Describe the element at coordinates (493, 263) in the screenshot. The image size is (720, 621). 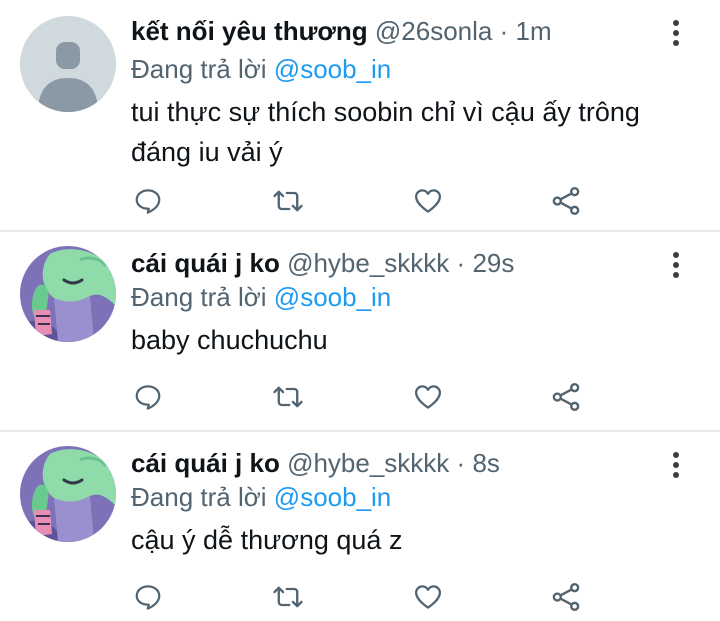
I see `timestamp: 29s` at that location.